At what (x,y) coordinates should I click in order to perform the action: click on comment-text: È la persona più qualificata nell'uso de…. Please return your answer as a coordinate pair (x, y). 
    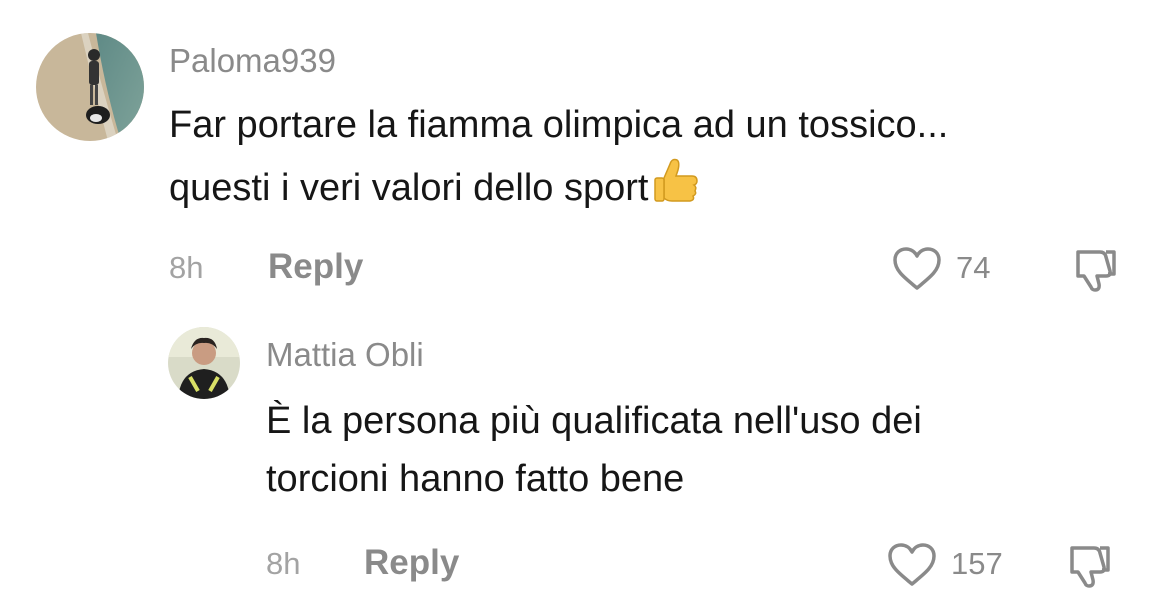
    Looking at the image, I should click on (594, 450).